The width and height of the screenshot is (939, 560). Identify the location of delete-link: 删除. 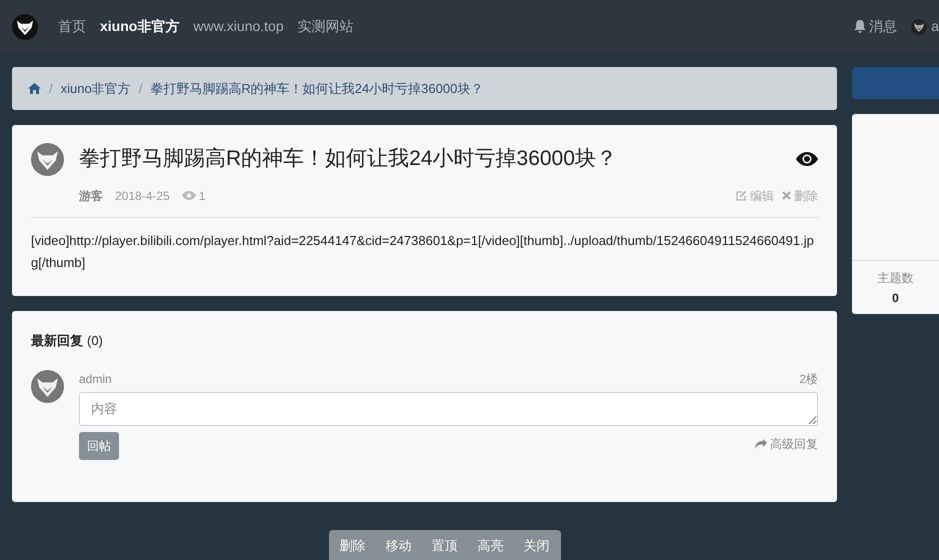
(800, 195).